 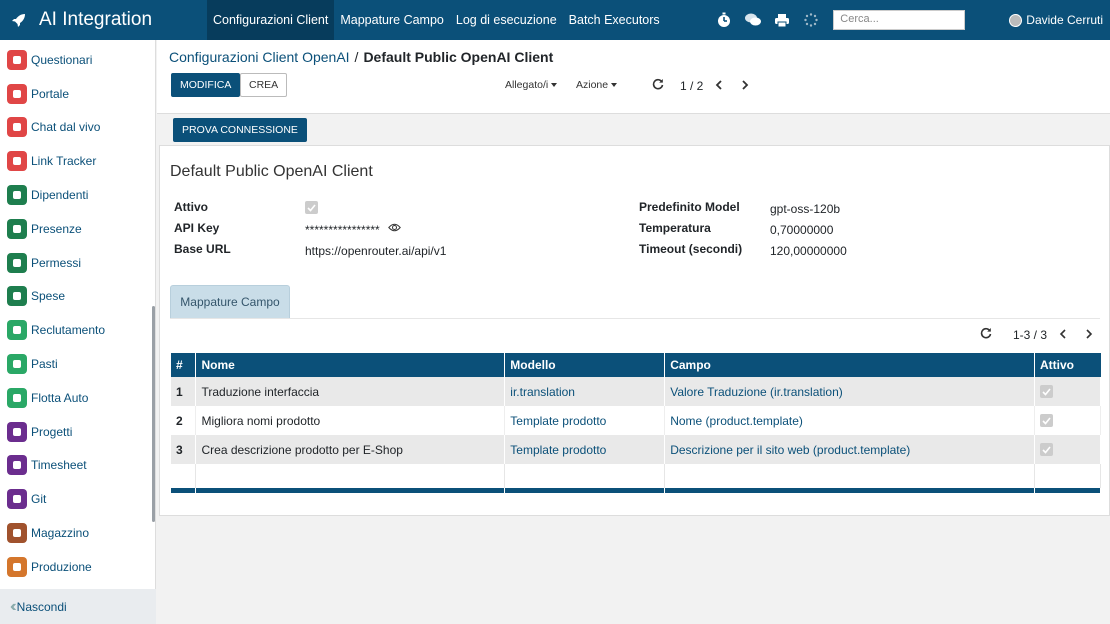 I want to click on sidebar-item-flotta-auto: Flotta Auto, so click(x=77, y=398).